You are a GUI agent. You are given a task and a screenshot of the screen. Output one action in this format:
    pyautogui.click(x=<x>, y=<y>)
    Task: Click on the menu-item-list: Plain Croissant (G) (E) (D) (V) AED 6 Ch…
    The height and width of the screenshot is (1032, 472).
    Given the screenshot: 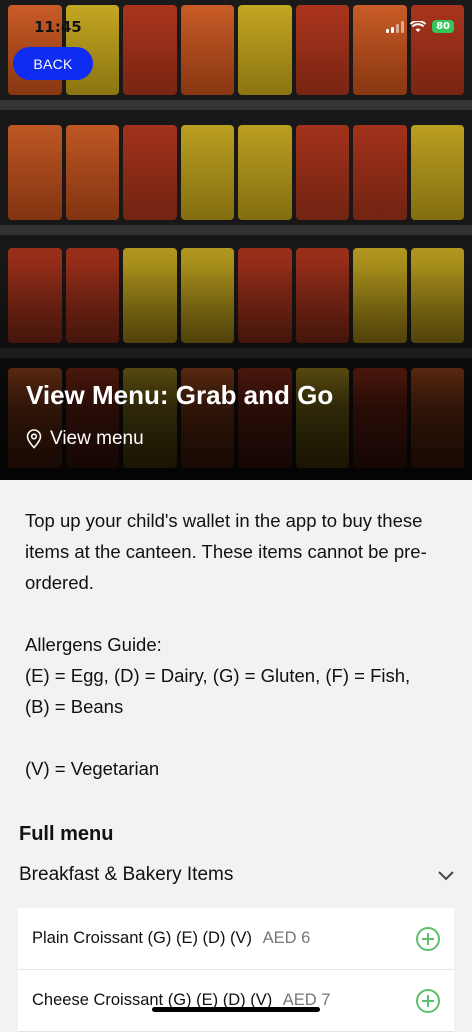 What is the action you would take?
    pyautogui.click(x=236, y=970)
    